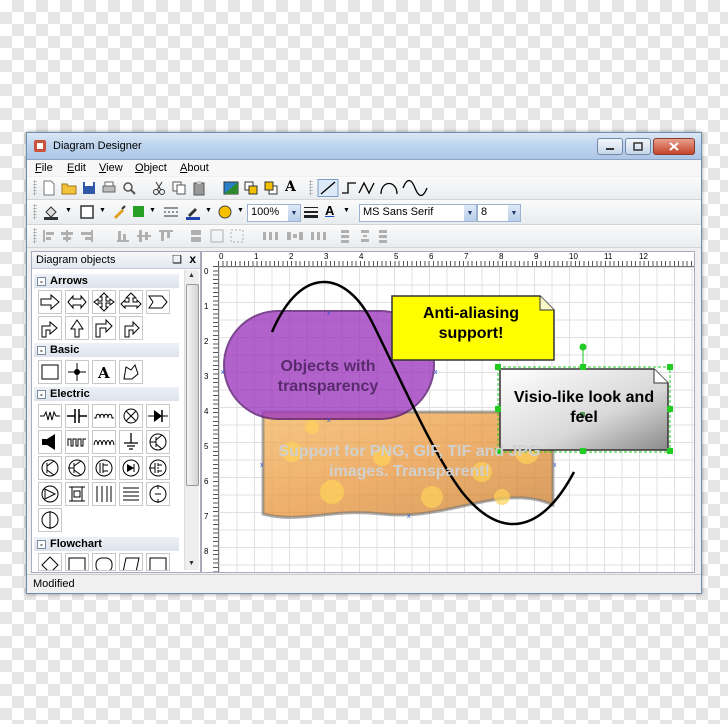 This screenshot has width=728, height=724. I want to click on rectangle-symbol, so click(50, 372).